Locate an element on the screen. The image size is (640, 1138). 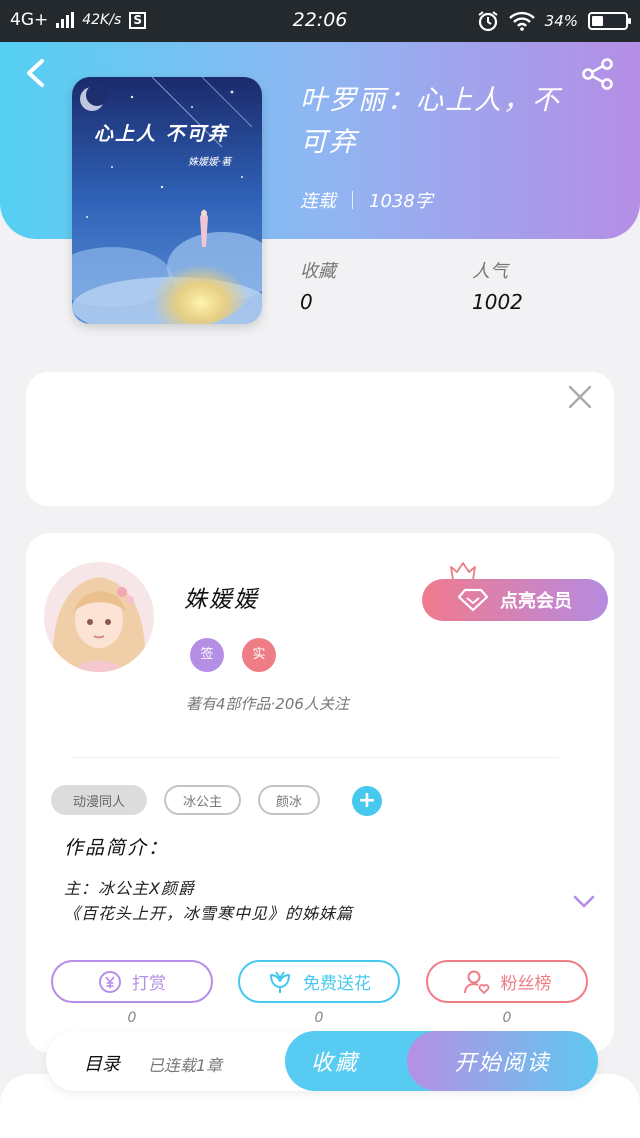
status-bar: 4G+ 42K/s S 22:06 34% is located at coordinates (320, 21).